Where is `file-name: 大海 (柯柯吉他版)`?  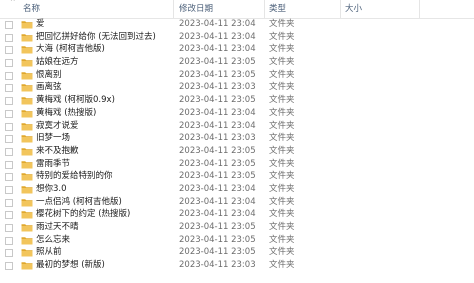
file-name: 大海 (柯柯吉他版) is located at coordinates (104, 49).